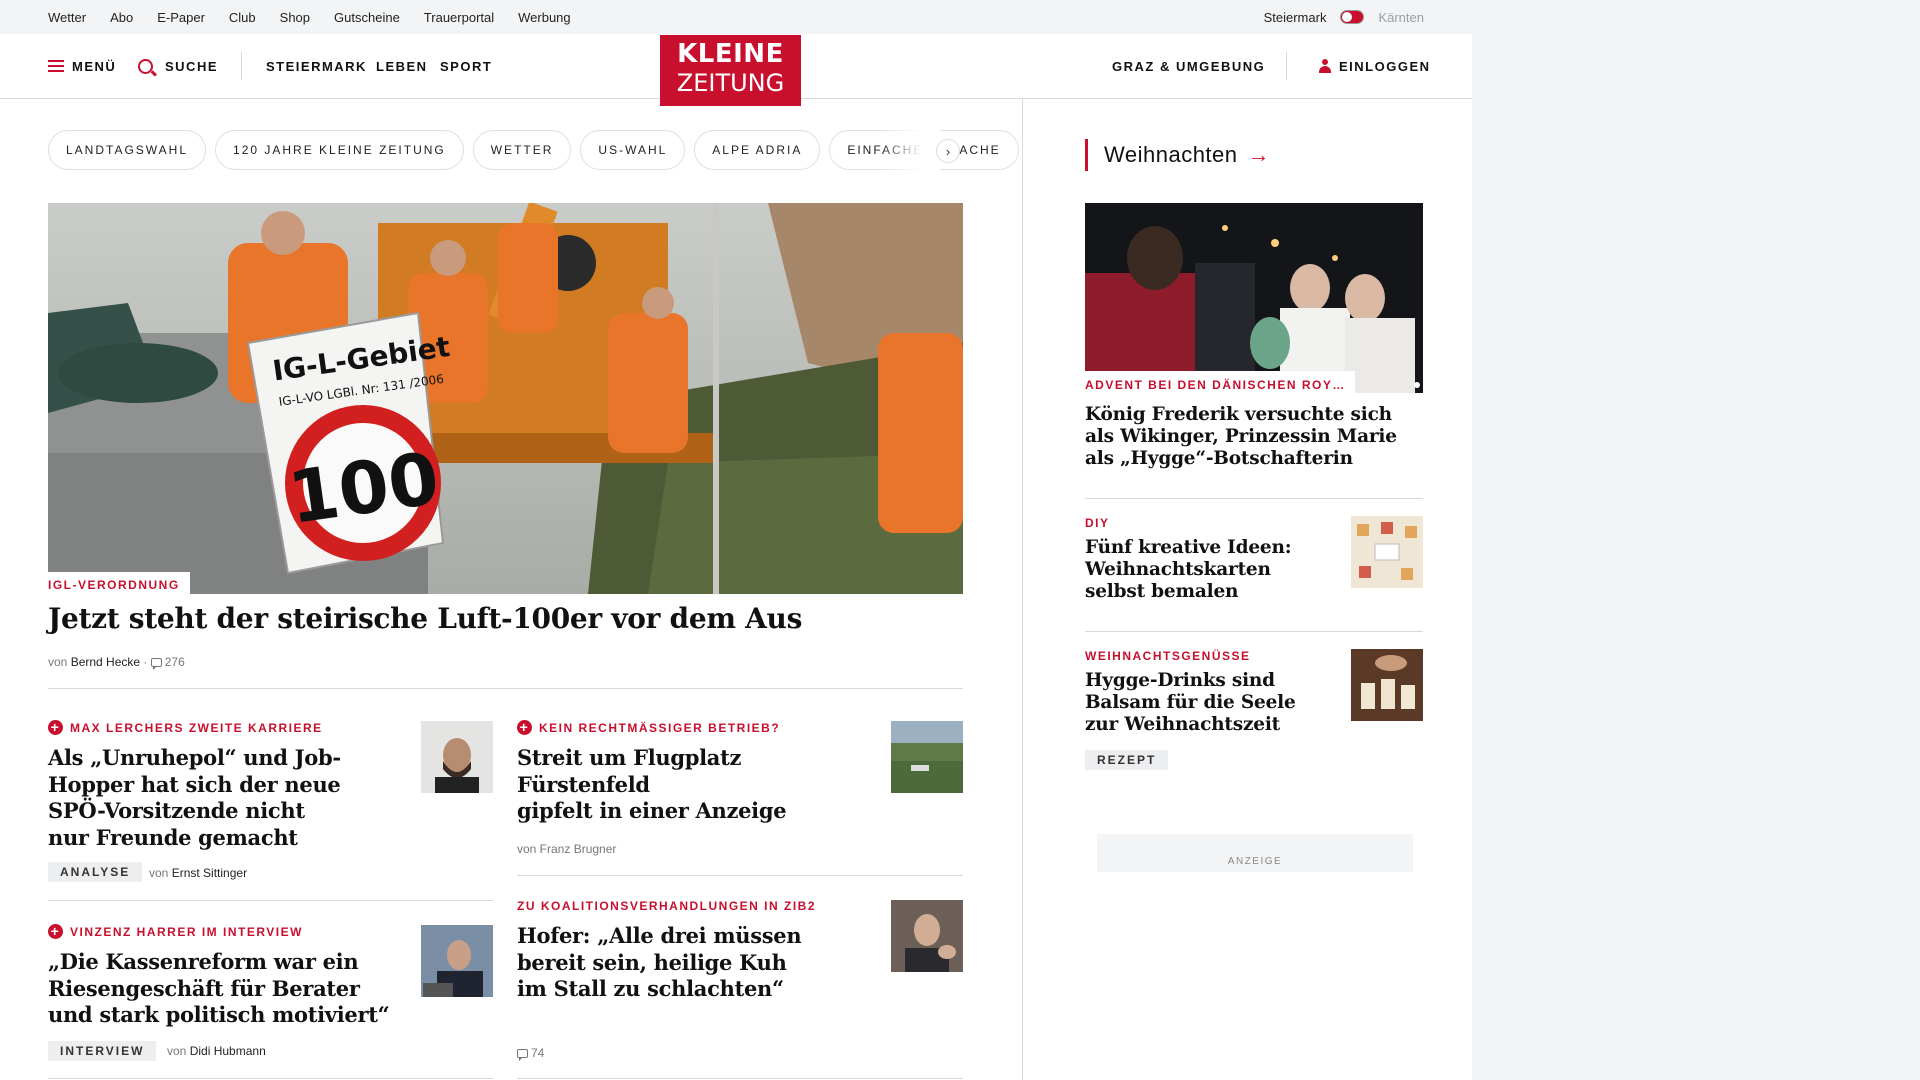 This screenshot has height=1080, width=1920. Describe the element at coordinates (156, 664) in the screenshot. I see `comment-icon` at that location.